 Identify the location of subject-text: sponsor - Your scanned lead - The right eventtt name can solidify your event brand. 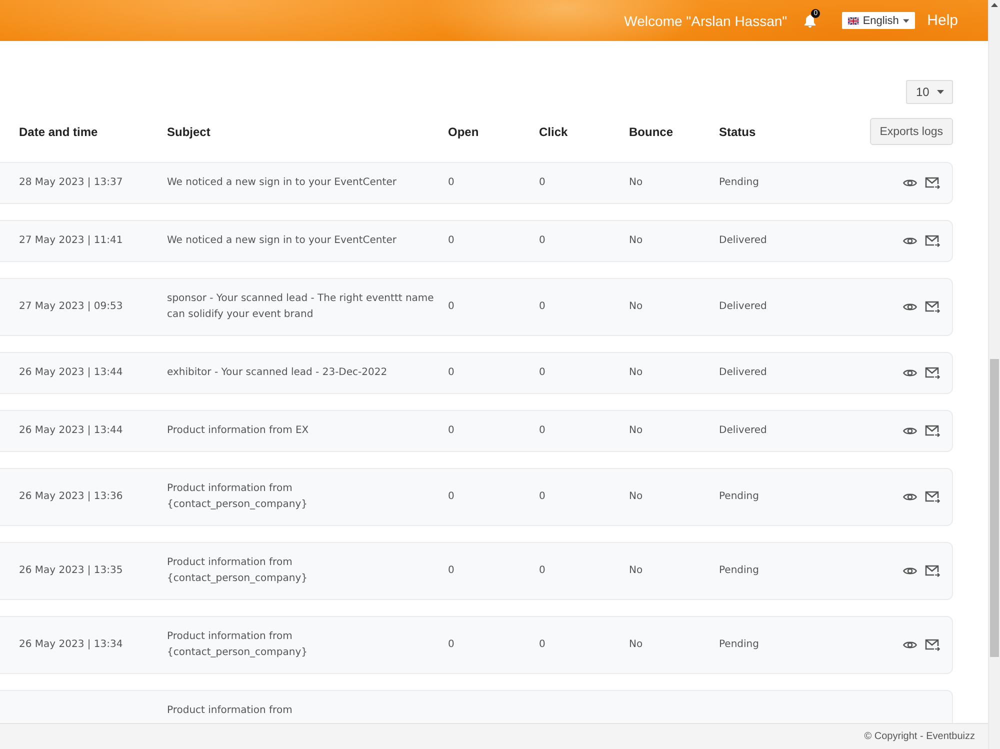
(300, 307).